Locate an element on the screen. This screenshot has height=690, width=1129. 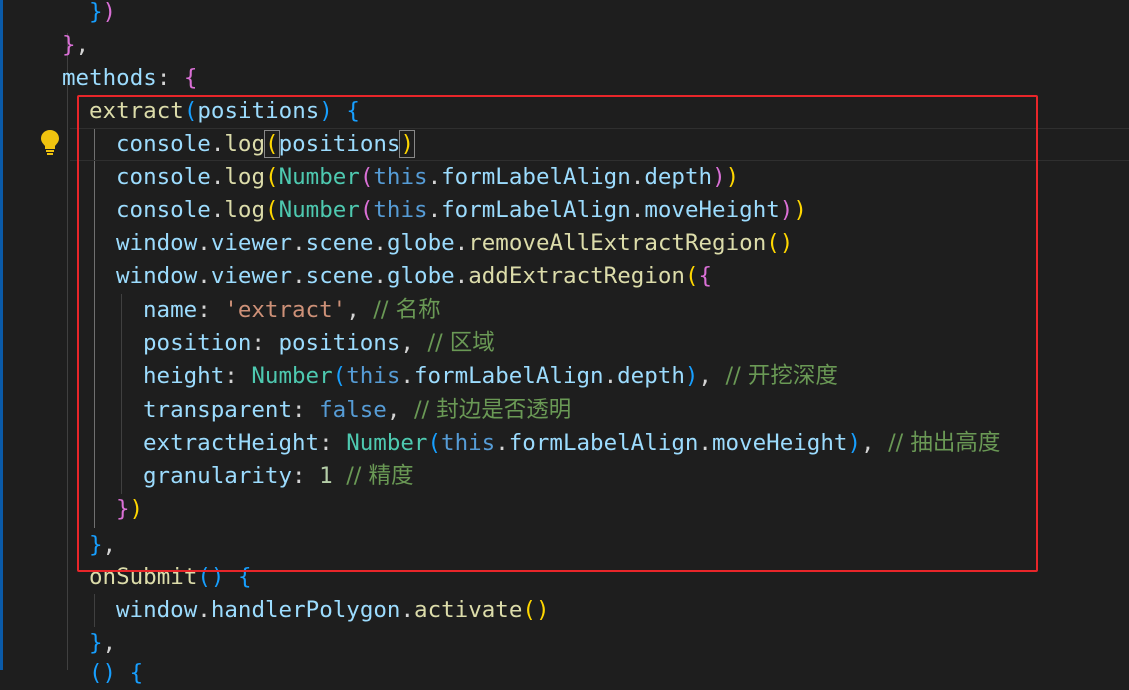
lightbulb-icon-glyph is located at coordinates (50, 142).